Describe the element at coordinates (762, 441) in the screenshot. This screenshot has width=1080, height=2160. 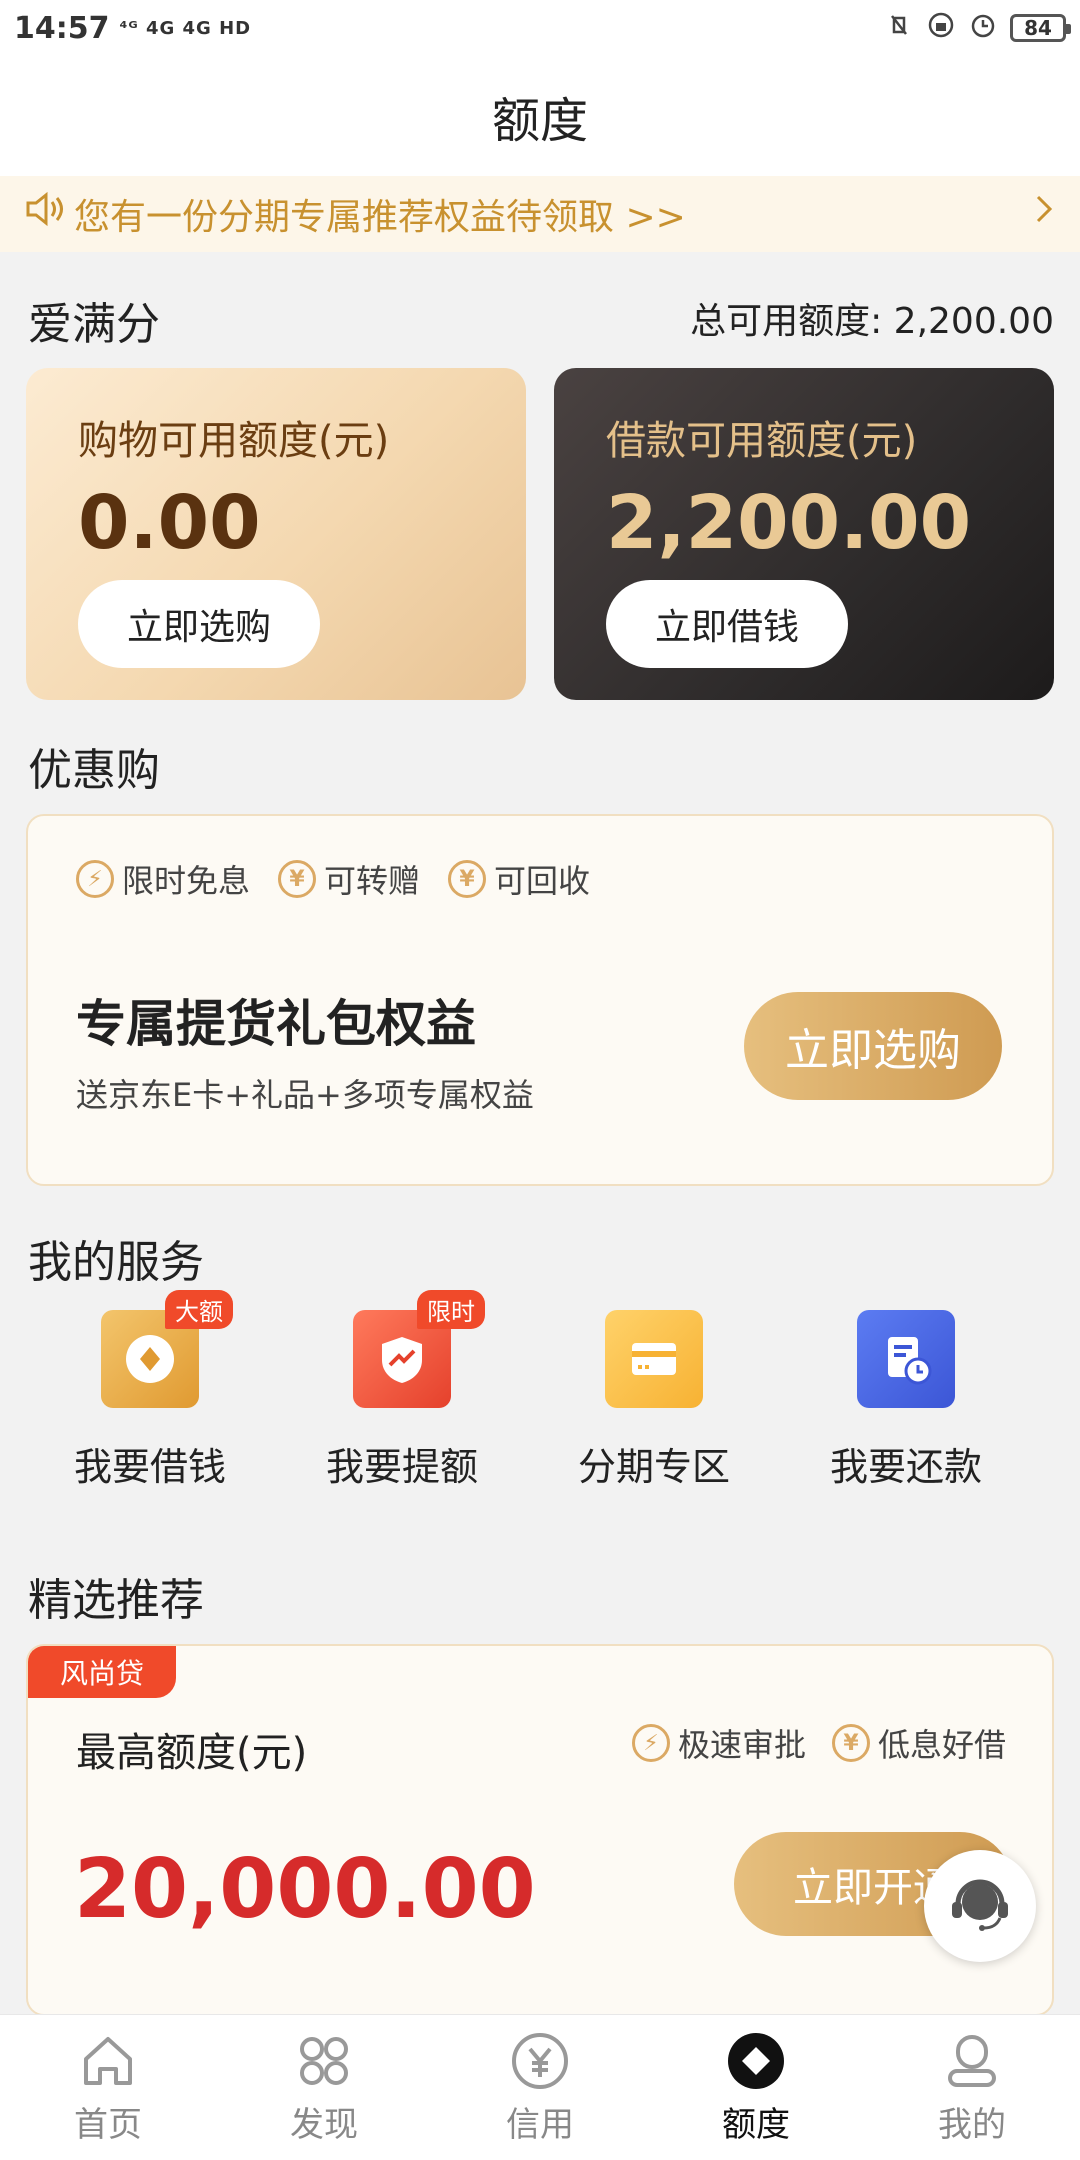
I see `loan-credit-label: 借款可用额度(元)` at that location.